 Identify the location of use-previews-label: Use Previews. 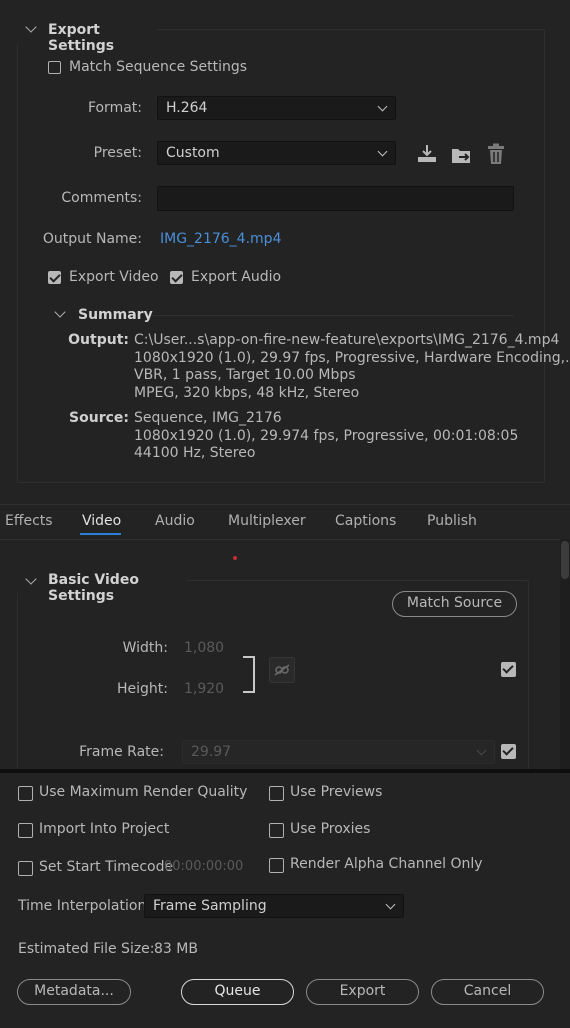
(336, 792).